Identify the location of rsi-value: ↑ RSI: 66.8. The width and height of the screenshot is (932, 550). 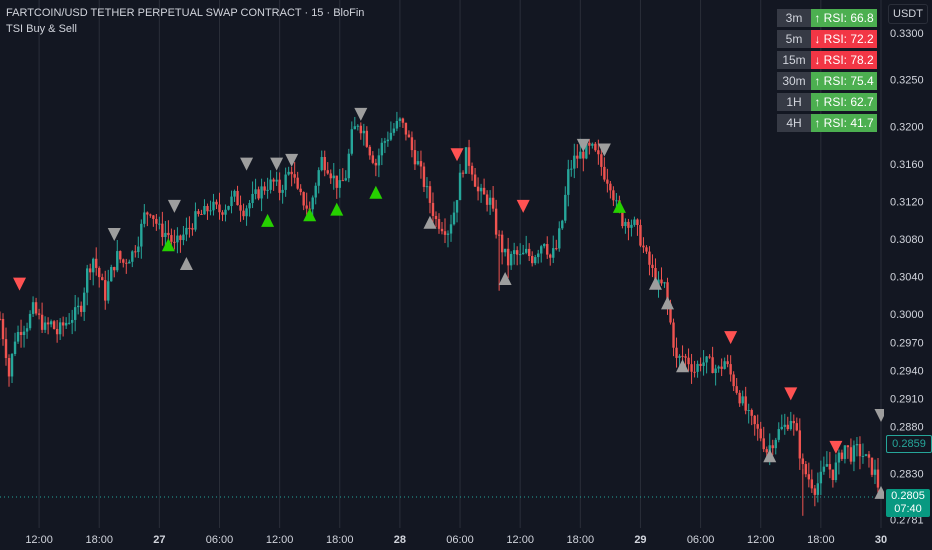
(844, 18).